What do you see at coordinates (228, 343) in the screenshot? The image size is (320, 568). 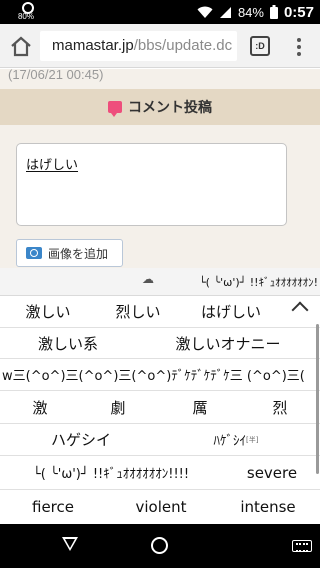 I see `candidate-item: 激しいオナニー` at bounding box center [228, 343].